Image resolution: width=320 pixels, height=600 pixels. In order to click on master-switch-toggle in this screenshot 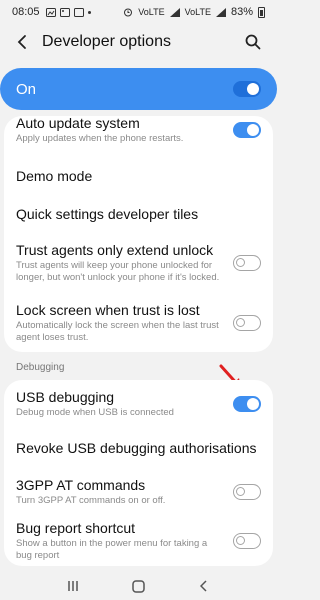, I will do `click(247, 89)`.